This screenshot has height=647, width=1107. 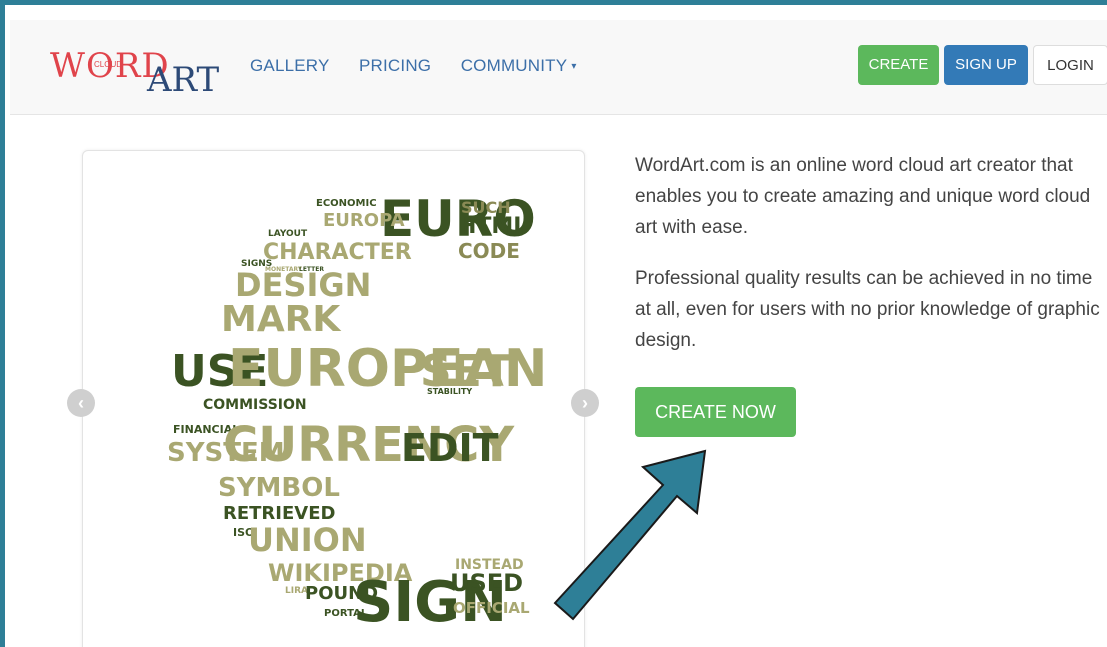 I want to click on nav-community-link: COMMUNITY ▾, so click(x=519, y=65).